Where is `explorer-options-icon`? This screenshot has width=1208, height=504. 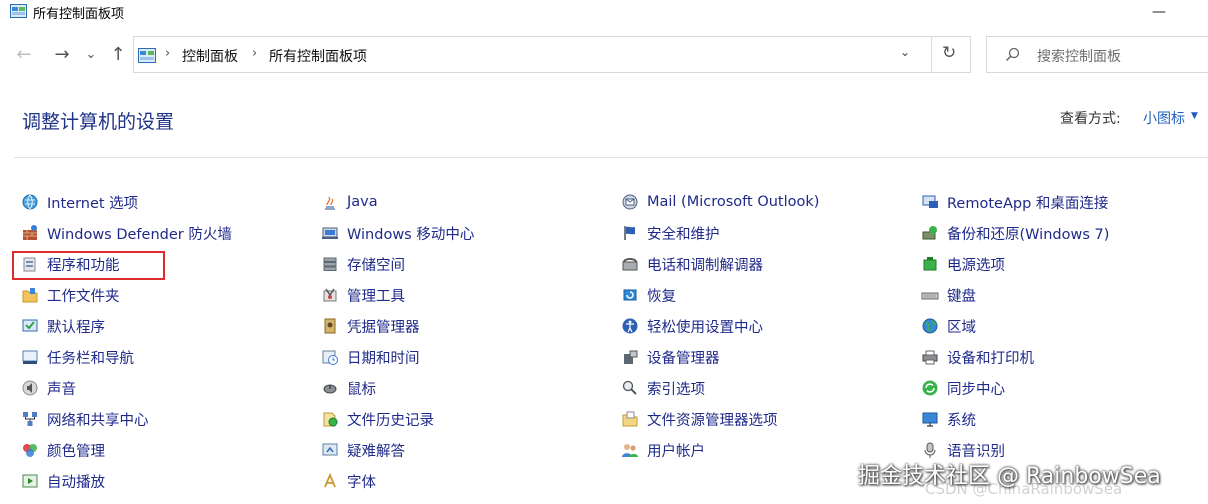
explorer-options-icon is located at coordinates (630, 419).